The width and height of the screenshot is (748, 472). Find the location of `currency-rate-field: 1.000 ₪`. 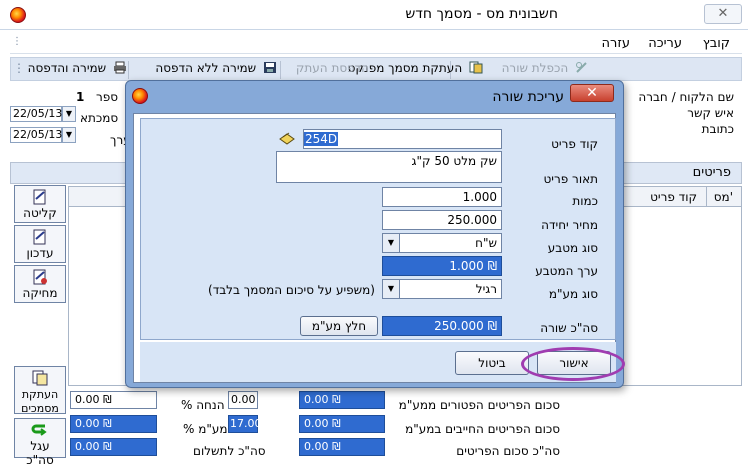

currency-rate-field: 1.000 ₪ is located at coordinates (442, 266).